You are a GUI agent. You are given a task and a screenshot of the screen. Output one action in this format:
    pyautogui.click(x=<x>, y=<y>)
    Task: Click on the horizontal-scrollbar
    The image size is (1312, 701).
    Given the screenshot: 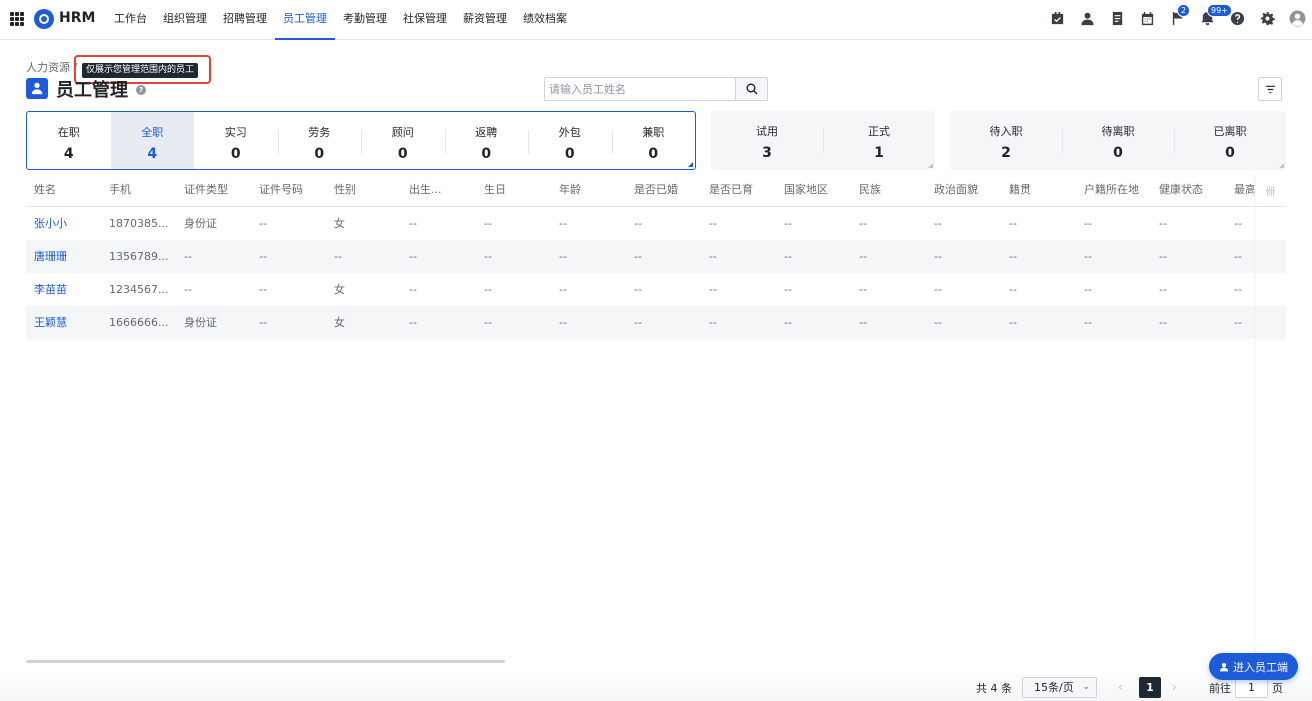 What is the action you would take?
    pyautogui.click(x=265, y=661)
    